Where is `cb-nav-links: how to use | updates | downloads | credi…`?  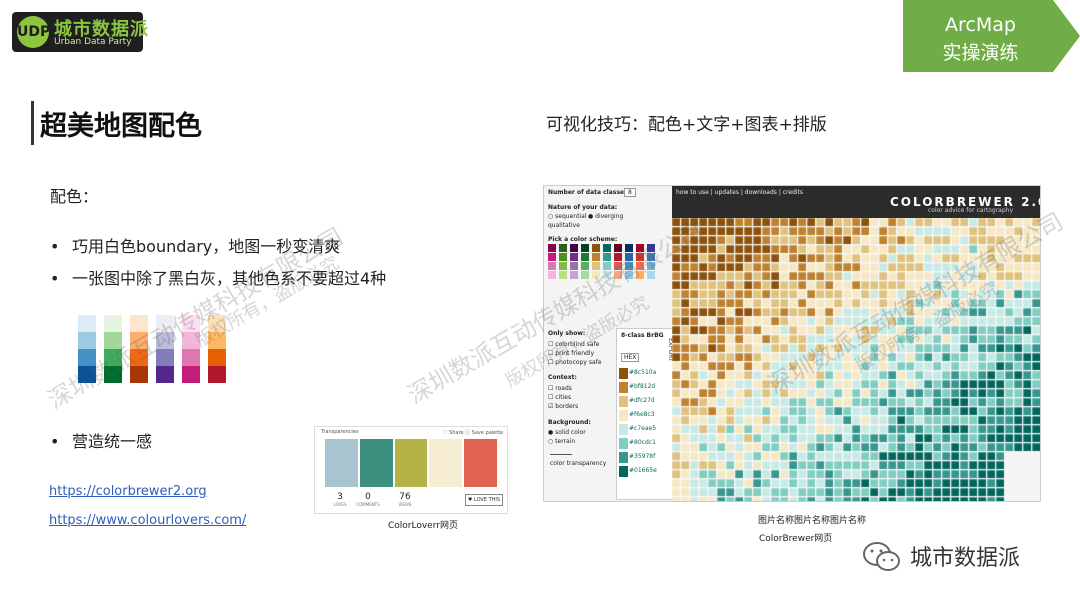
cb-nav-links: how to use | updates | downloads | credi… is located at coordinates (739, 192).